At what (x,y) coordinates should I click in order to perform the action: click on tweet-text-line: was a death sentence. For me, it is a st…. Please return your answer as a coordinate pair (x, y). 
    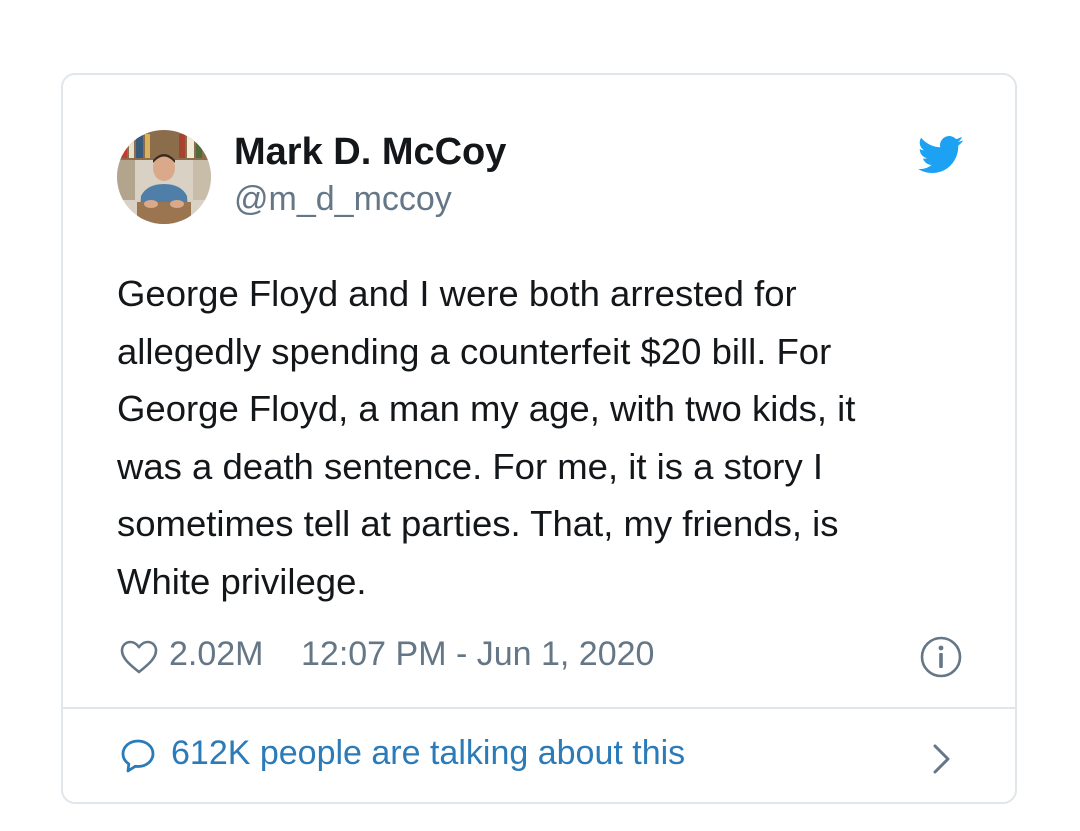
    Looking at the image, I should click on (470, 466).